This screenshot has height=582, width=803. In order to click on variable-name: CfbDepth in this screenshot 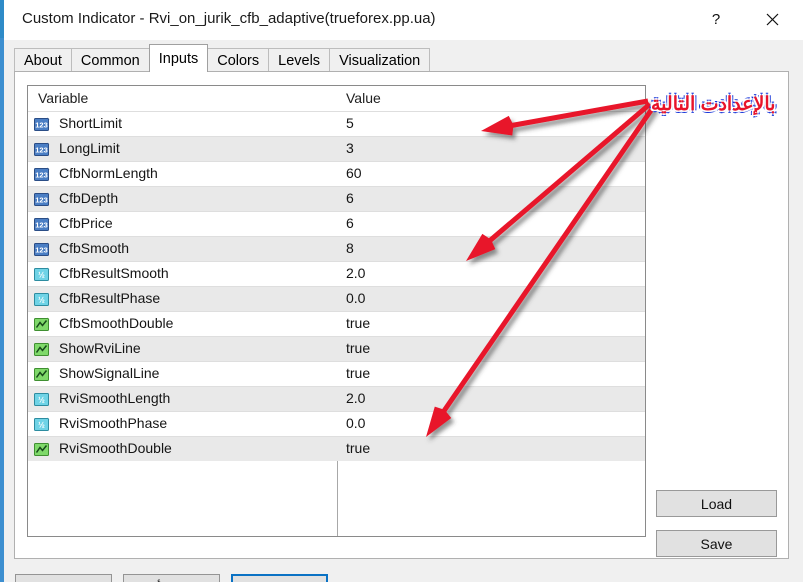, I will do `click(89, 198)`.